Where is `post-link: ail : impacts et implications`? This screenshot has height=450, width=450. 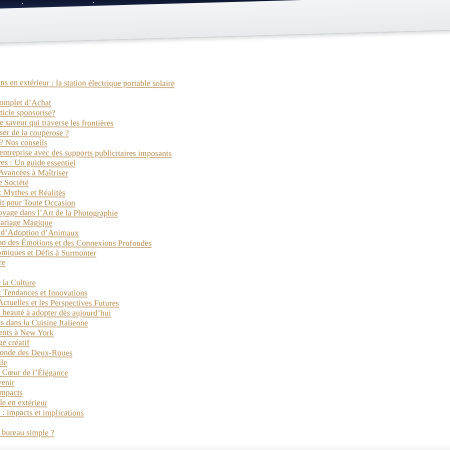
post-link: ail : impacts et implications is located at coordinates (42, 413).